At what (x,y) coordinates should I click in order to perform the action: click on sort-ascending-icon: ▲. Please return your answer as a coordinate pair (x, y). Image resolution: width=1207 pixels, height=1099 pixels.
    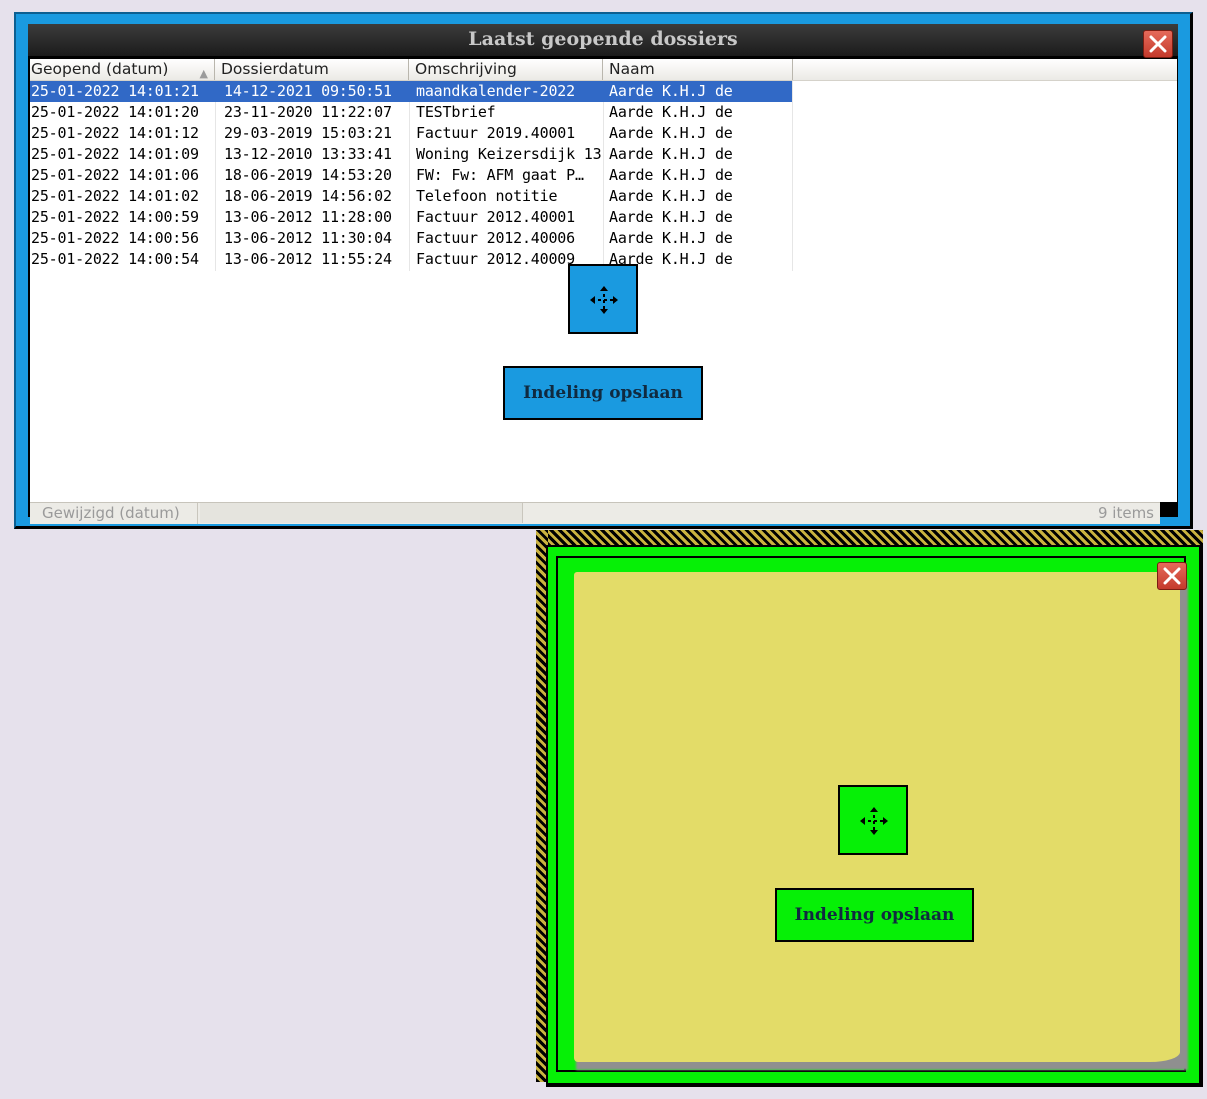
    Looking at the image, I should click on (203, 73).